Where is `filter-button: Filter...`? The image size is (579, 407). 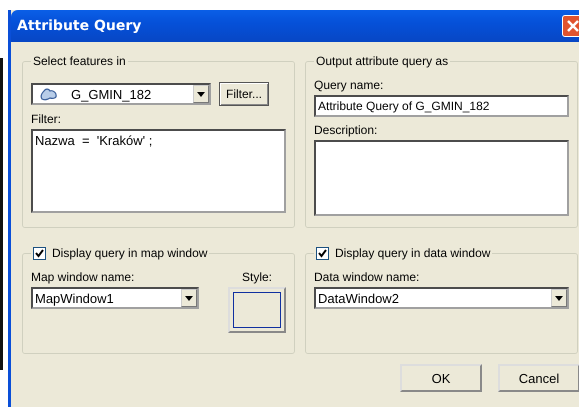 filter-button: Filter... is located at coordinates (244, 94).